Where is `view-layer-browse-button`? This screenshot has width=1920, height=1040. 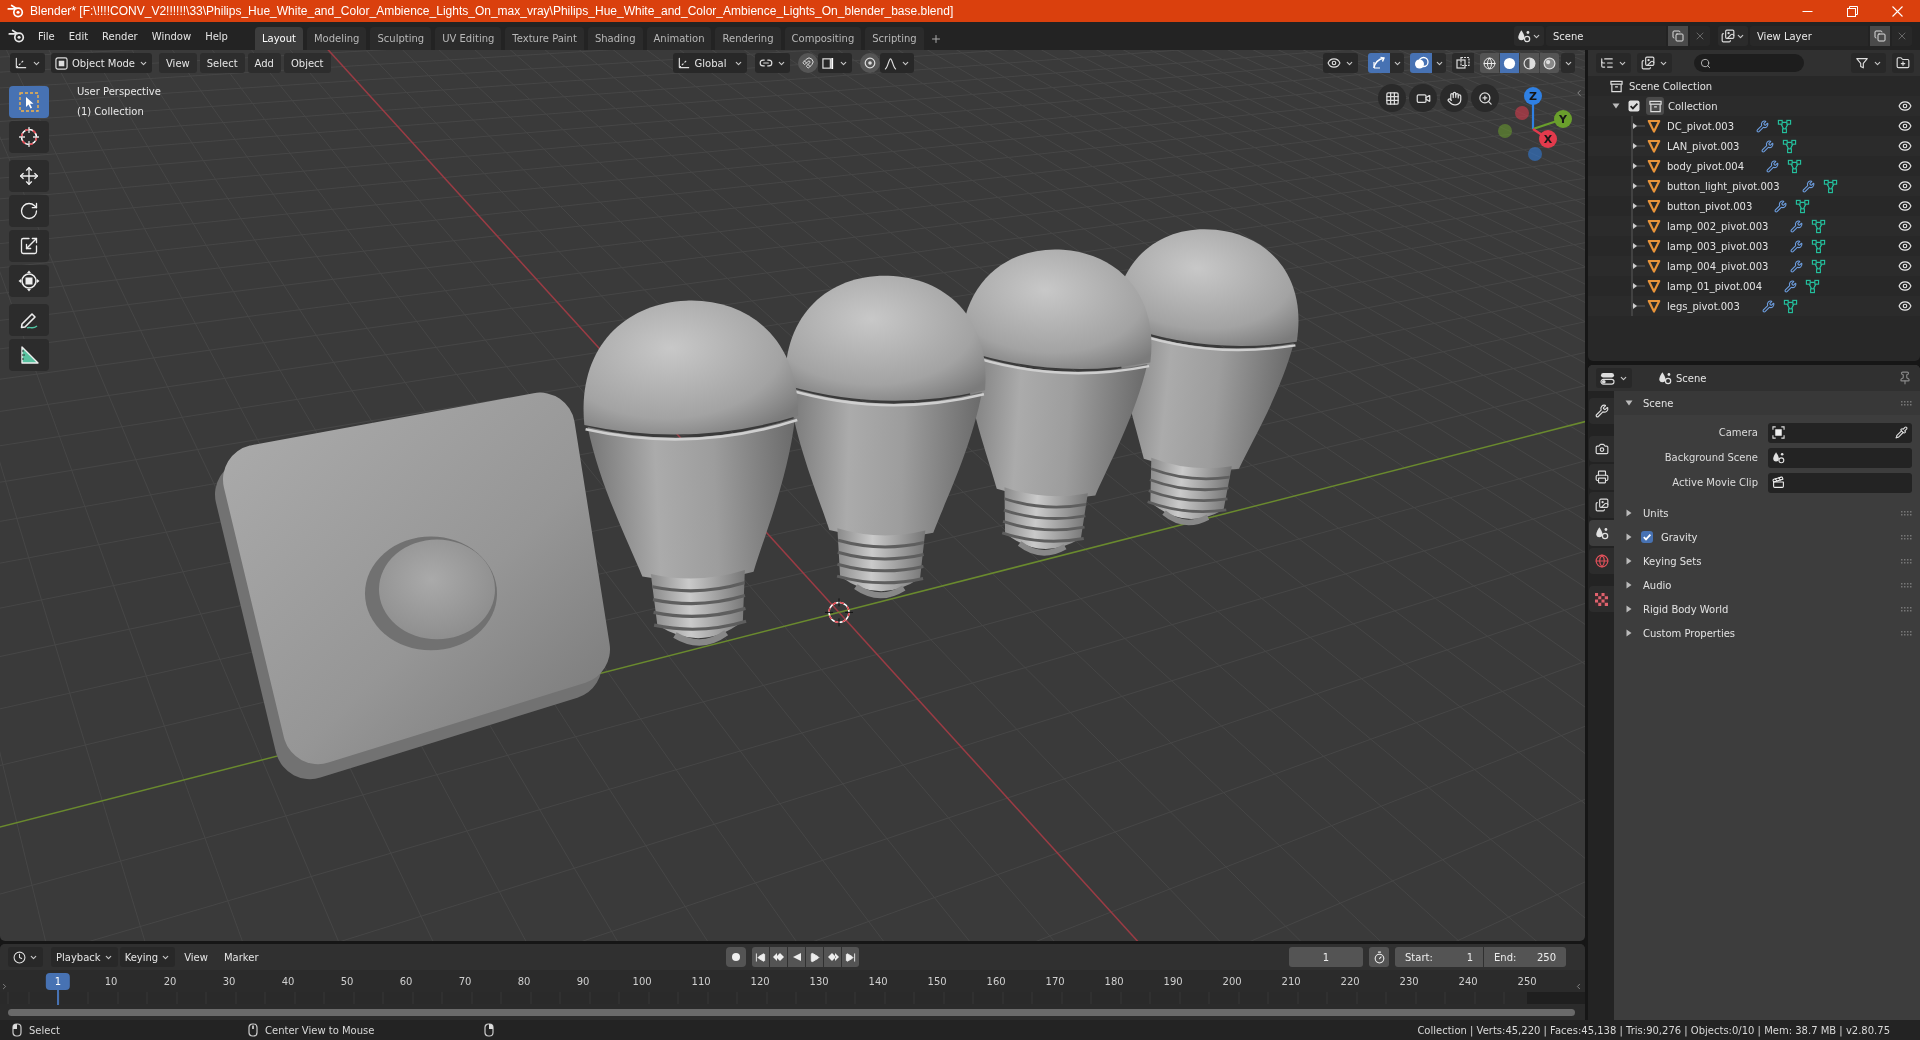
view-layer-browse-button is located at coordinates (1733, 36).